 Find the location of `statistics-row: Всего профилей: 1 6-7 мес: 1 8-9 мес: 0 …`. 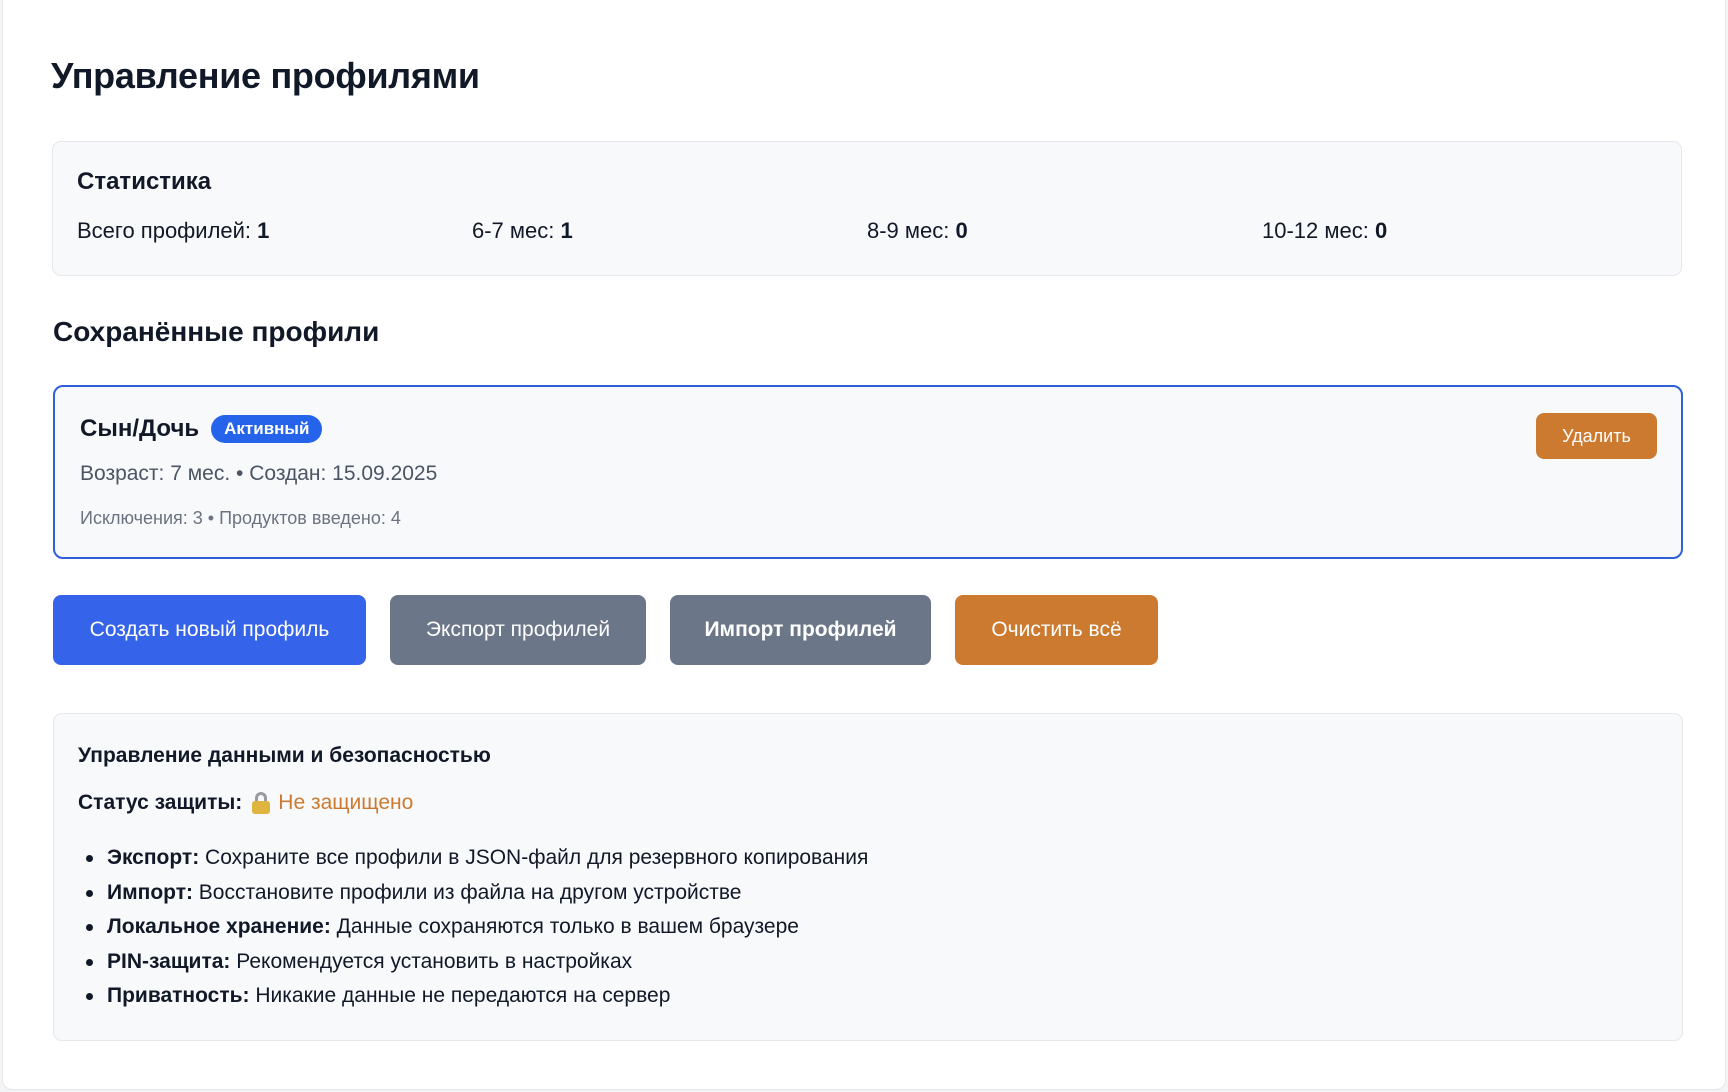

statistics-row: Всего профилей: 1 6-7 мес: 1 8-9 мес: 0 … is located at coordinates (867, 231).